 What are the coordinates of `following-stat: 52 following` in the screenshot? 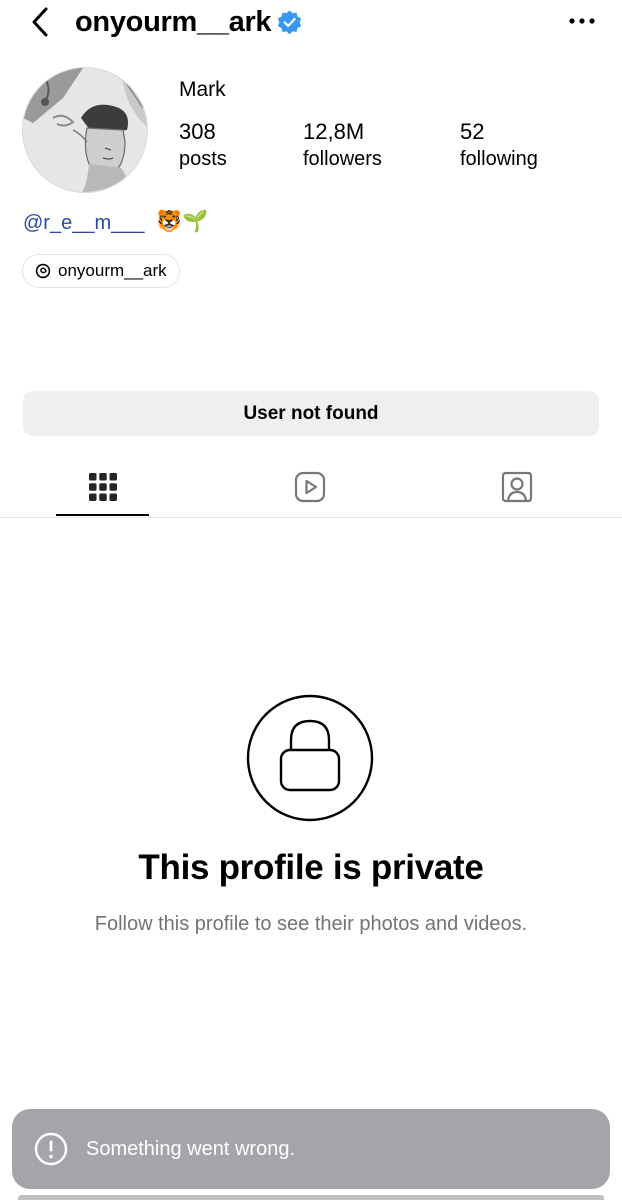 It's located at (499, 145).